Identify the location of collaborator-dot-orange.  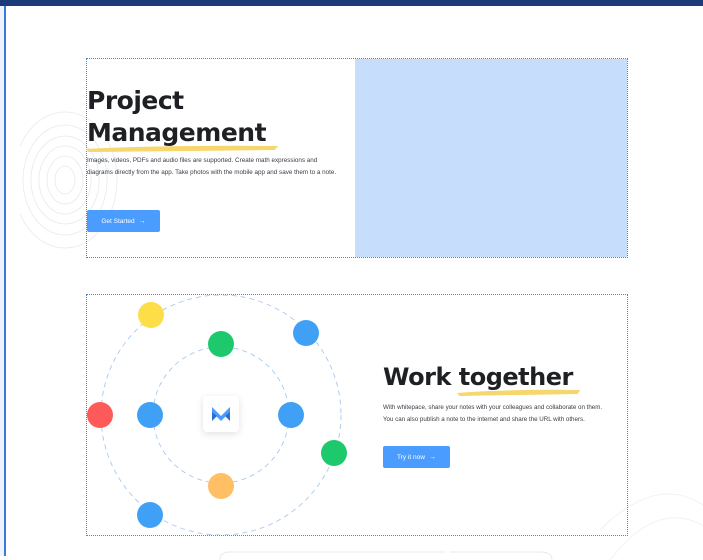
(221, 486).